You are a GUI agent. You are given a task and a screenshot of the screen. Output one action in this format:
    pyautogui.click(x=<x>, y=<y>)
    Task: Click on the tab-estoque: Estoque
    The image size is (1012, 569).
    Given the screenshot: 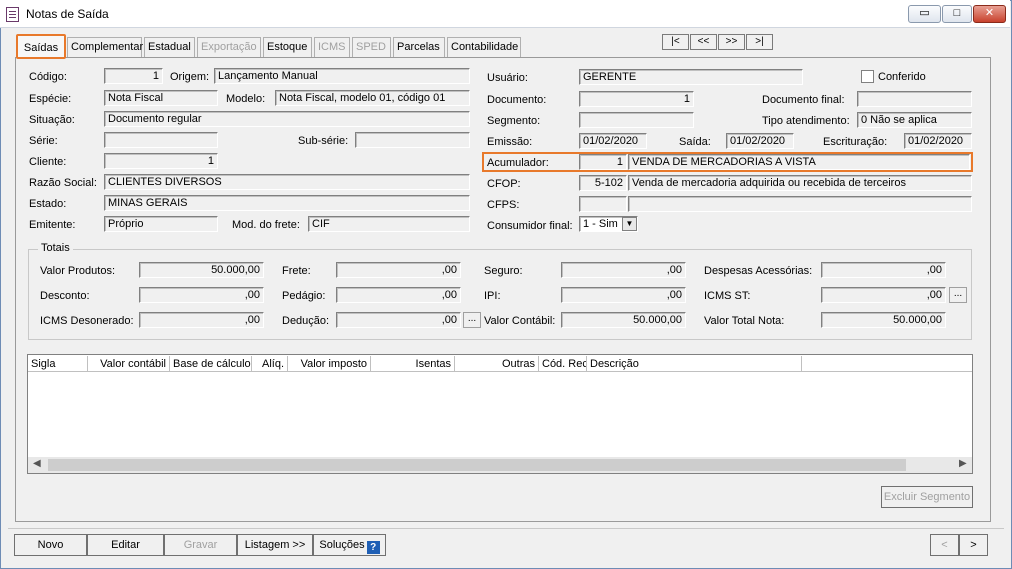 What is the action you would take?
    pyautogui.click(x=287, y=47)
    